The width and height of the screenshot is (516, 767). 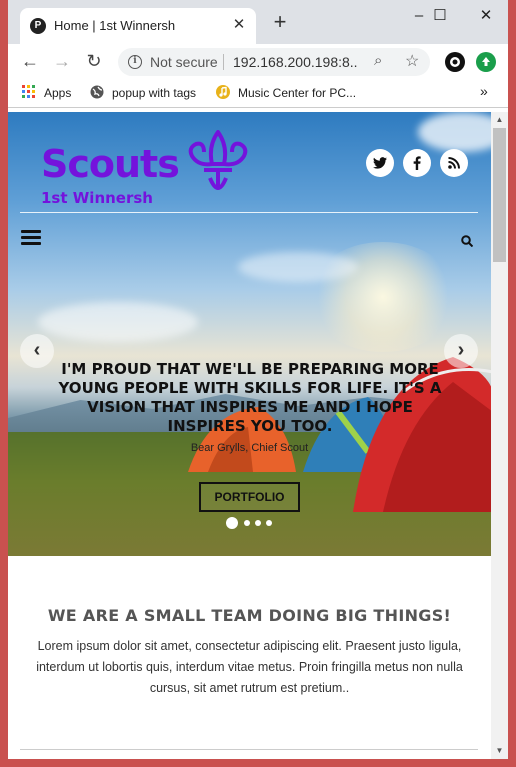 I want to click on rss-icon, so click(x=454, y=163).